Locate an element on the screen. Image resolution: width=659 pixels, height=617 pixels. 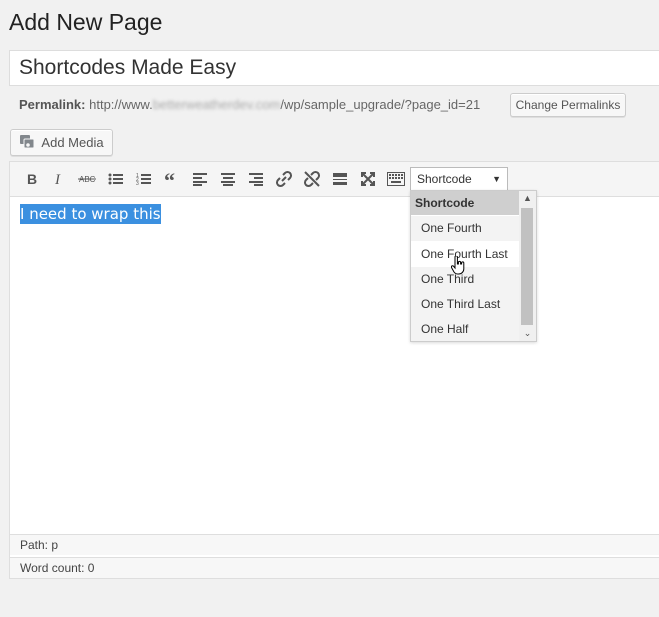
path-bar: Path: p is located at coordinates (334, 544).